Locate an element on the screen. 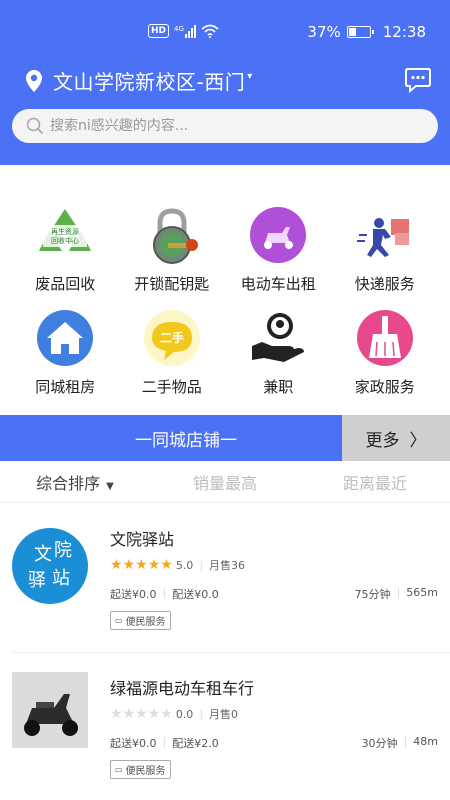 The width and height of the screenshot is (450, 800). search-bar is located at coordinates (225, 126).